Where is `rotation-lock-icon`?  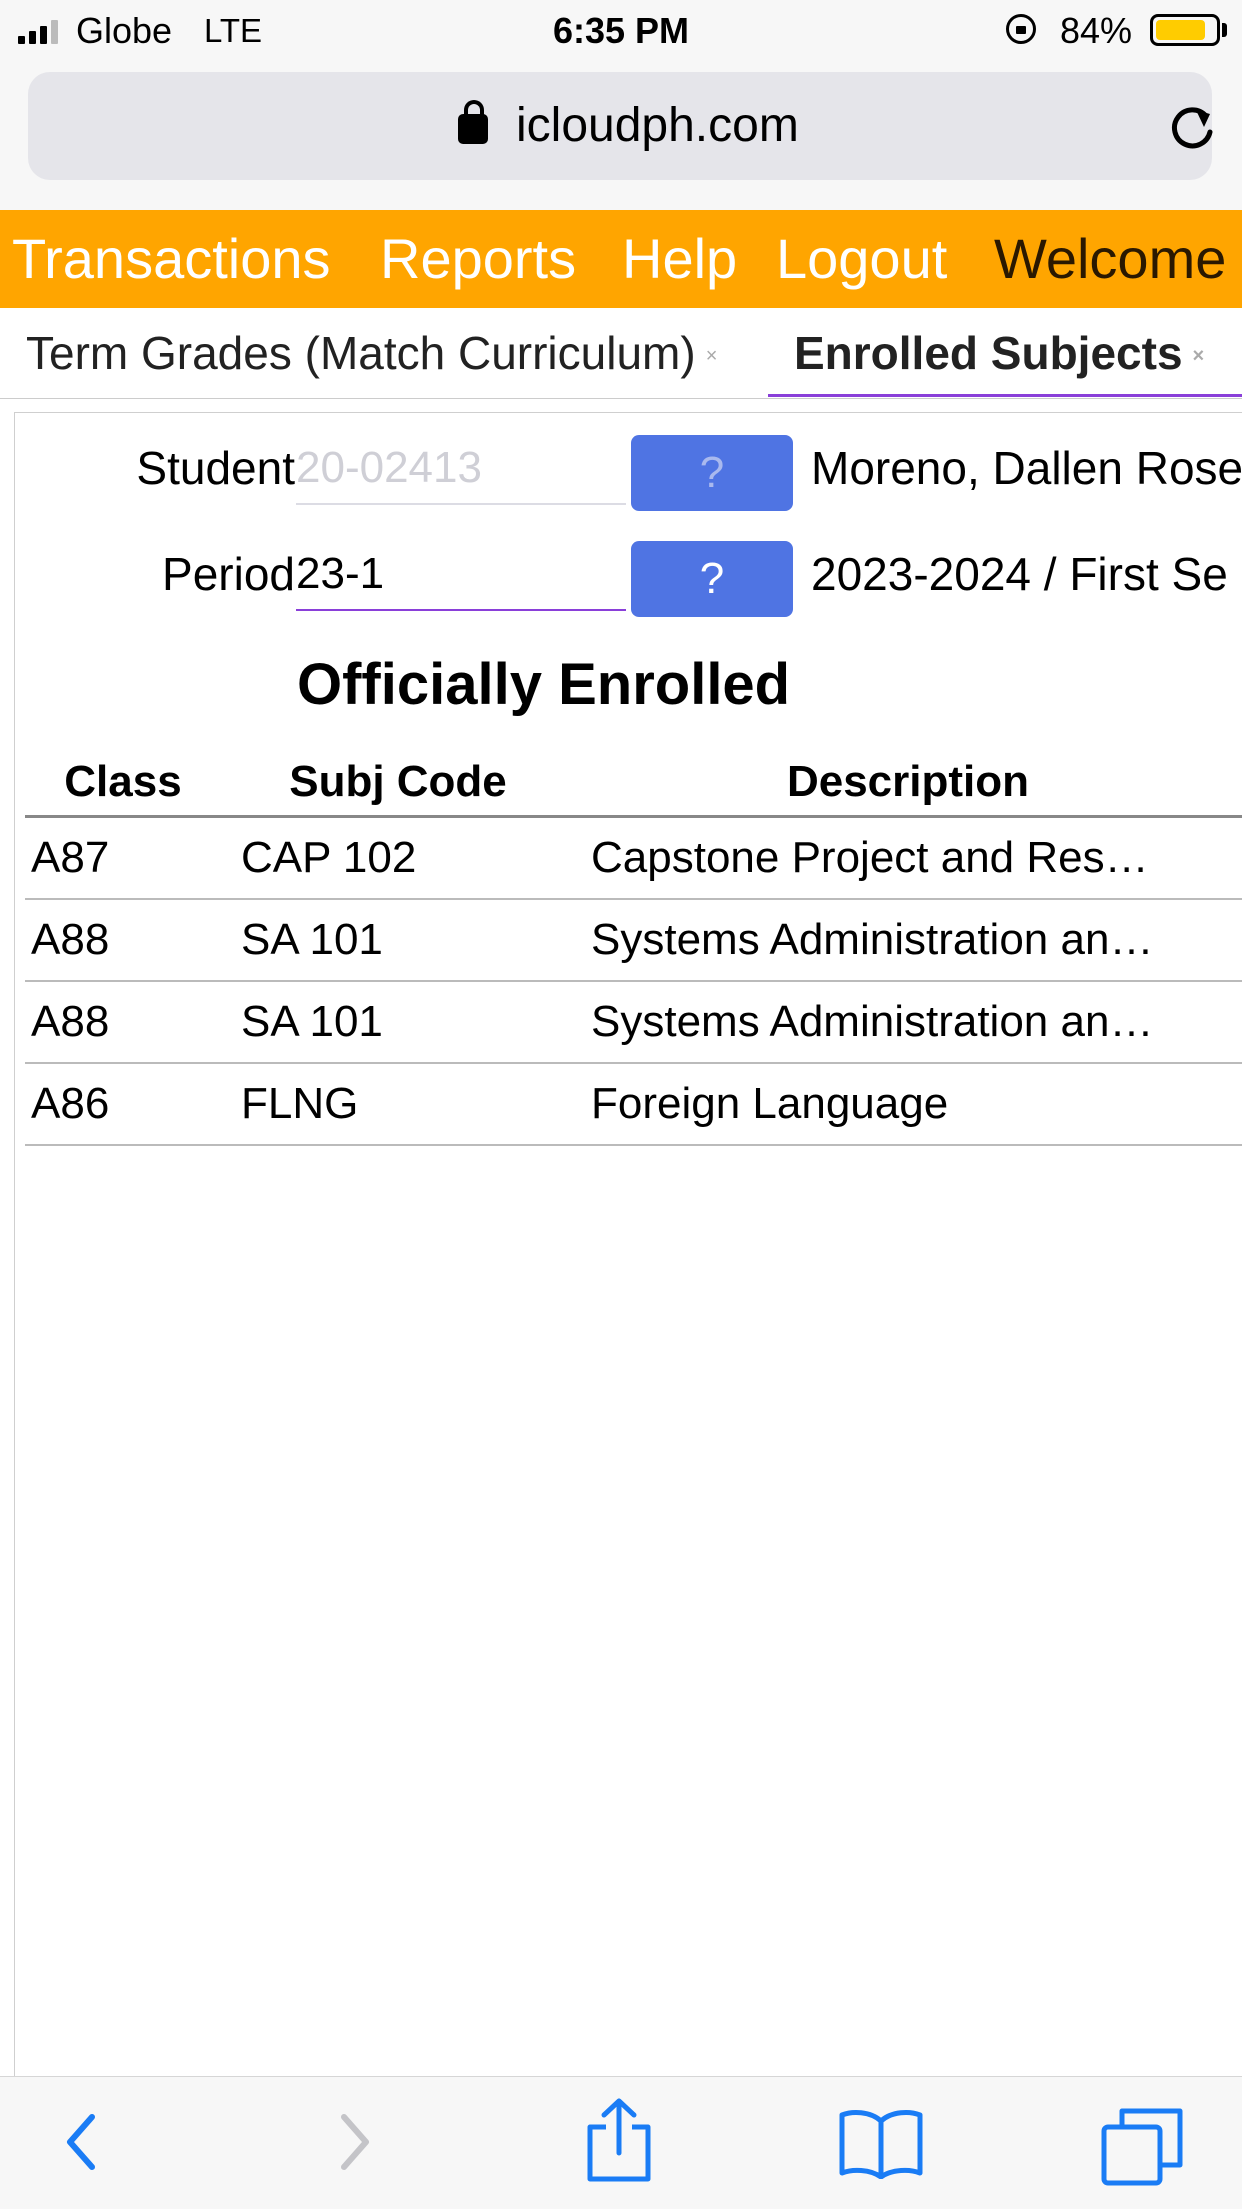 rotation-lock-icon is located at coordinates (1021, 29).